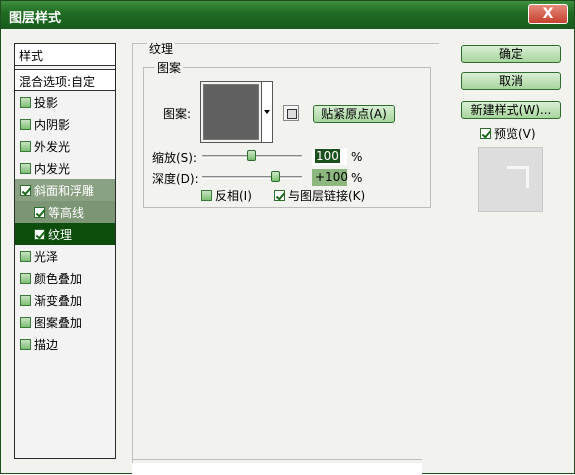  I want to click on styles-header-label: 样式, so click(31, 56).